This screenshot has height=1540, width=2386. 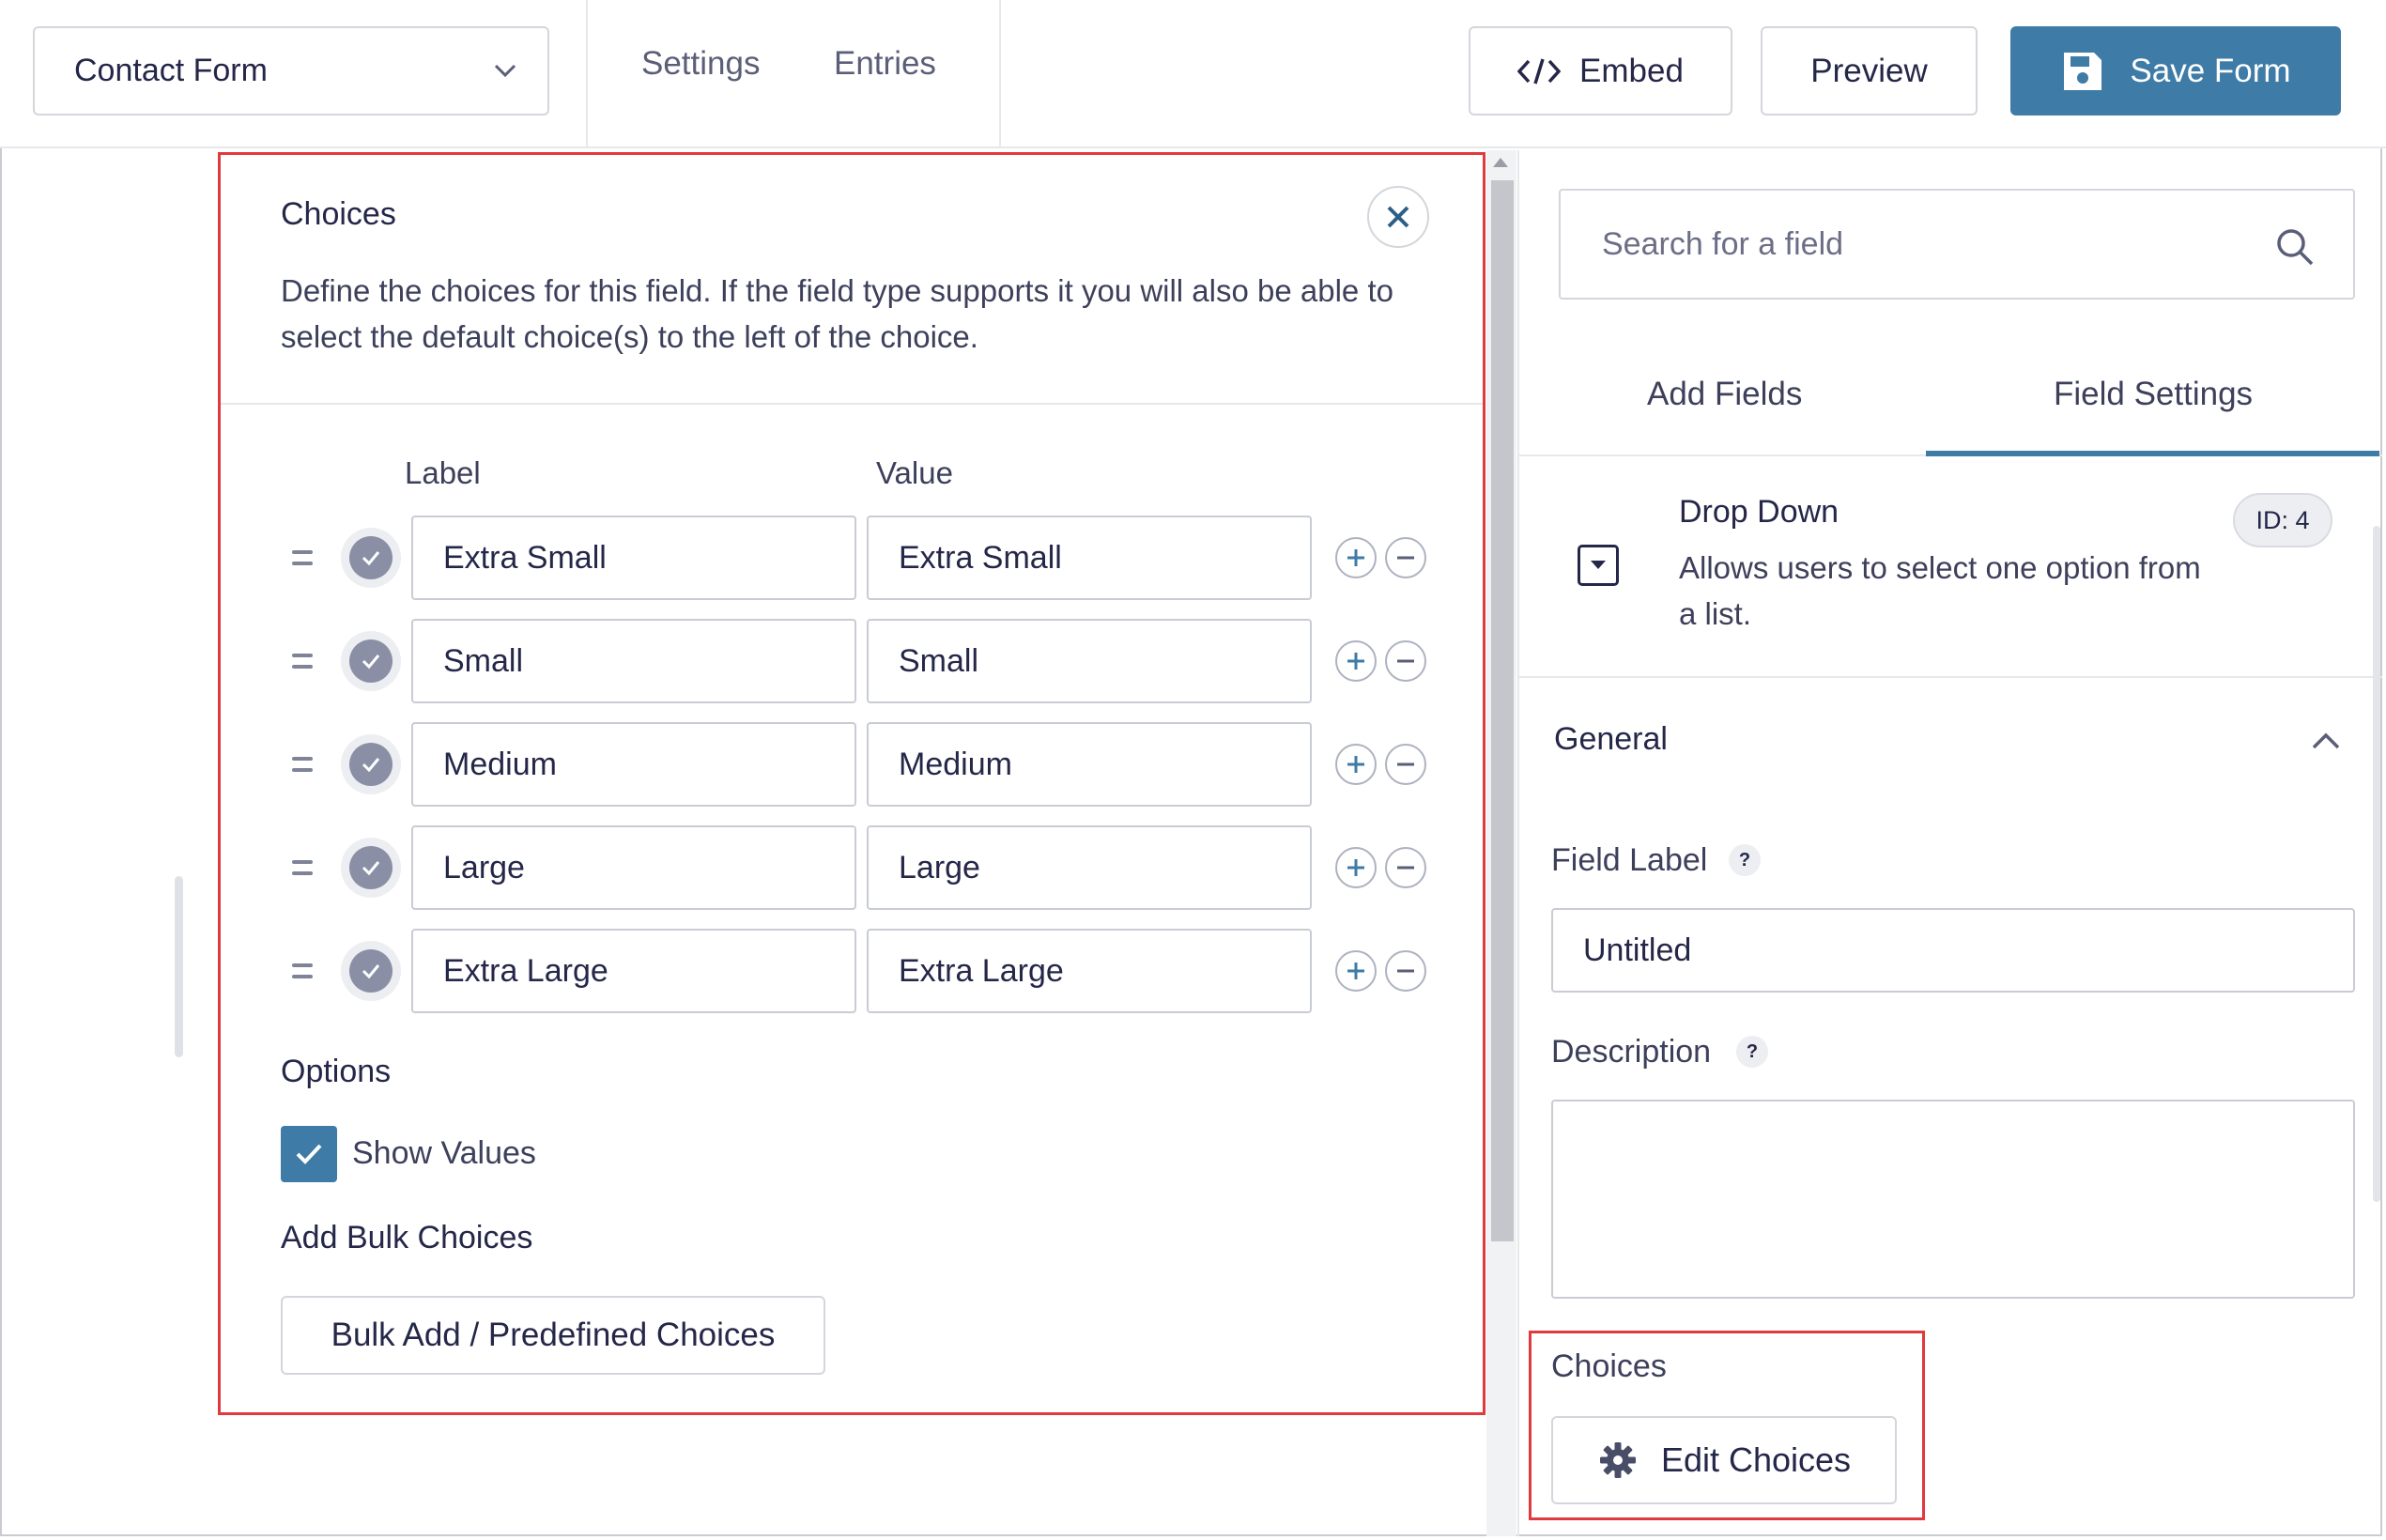 I want to click on field-label-input: Untitled, so click(x=1953, y=950).